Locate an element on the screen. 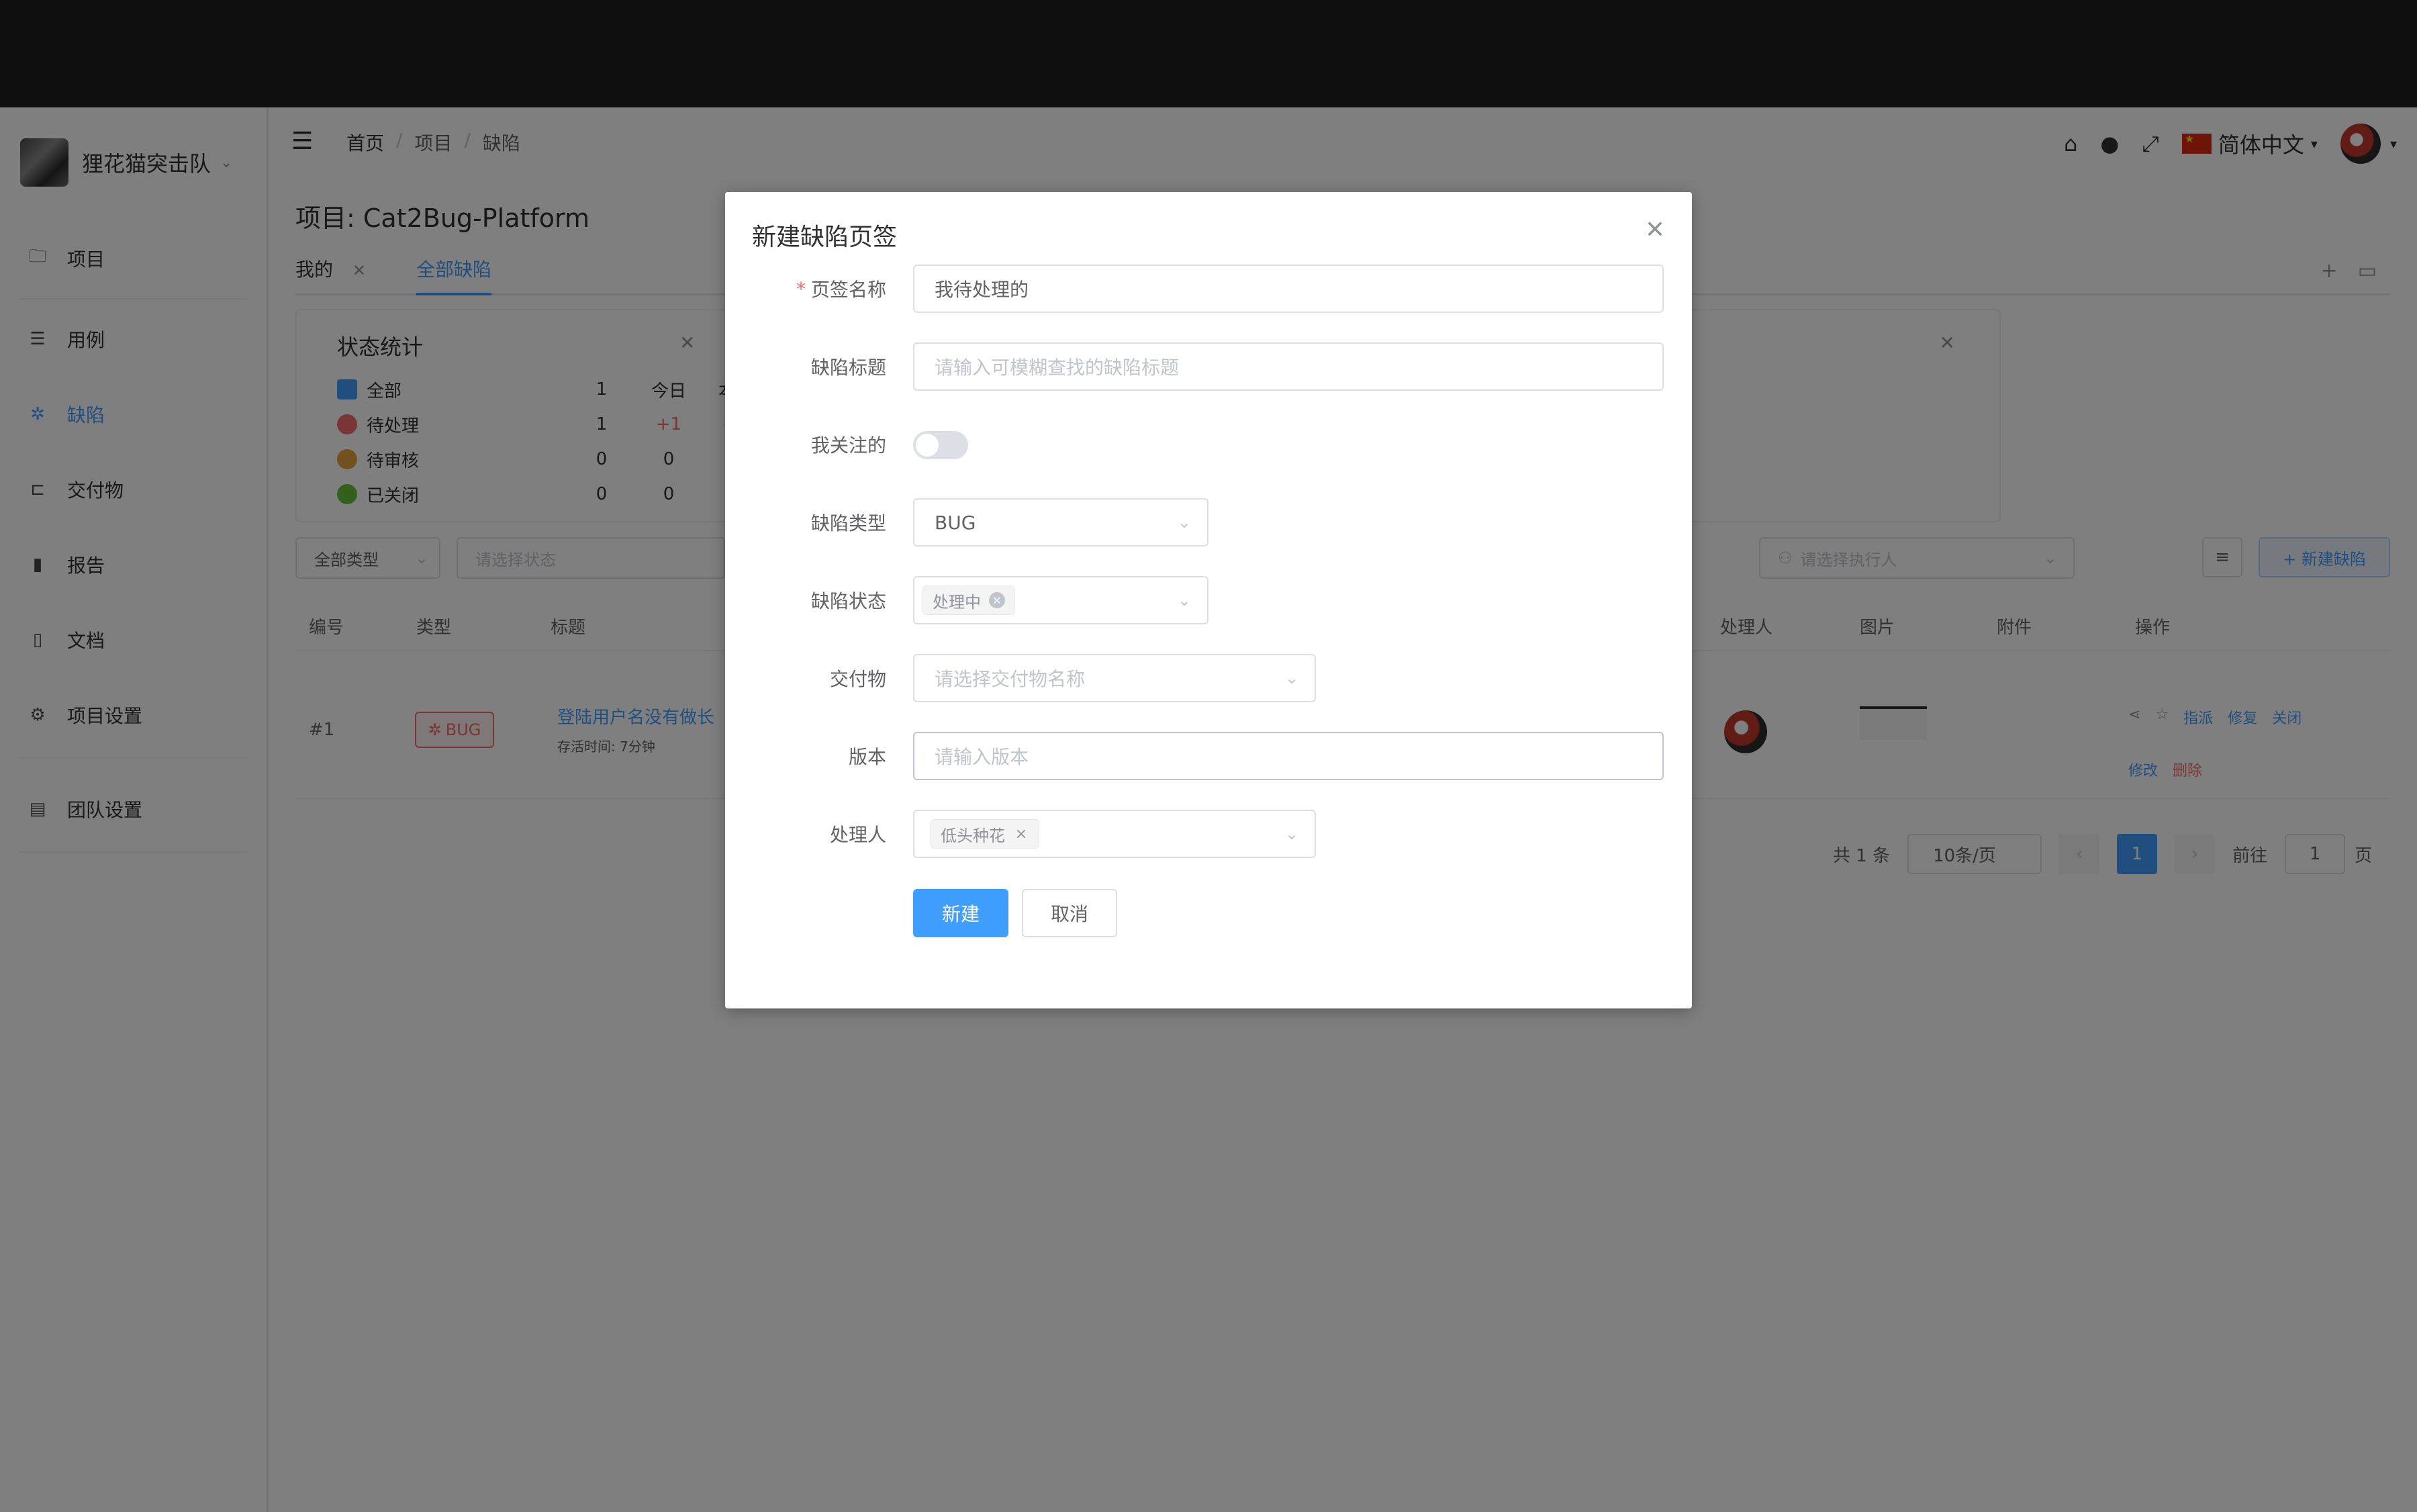  form-row-actions: 新建 取消 is located at coordinates (1208, 913).